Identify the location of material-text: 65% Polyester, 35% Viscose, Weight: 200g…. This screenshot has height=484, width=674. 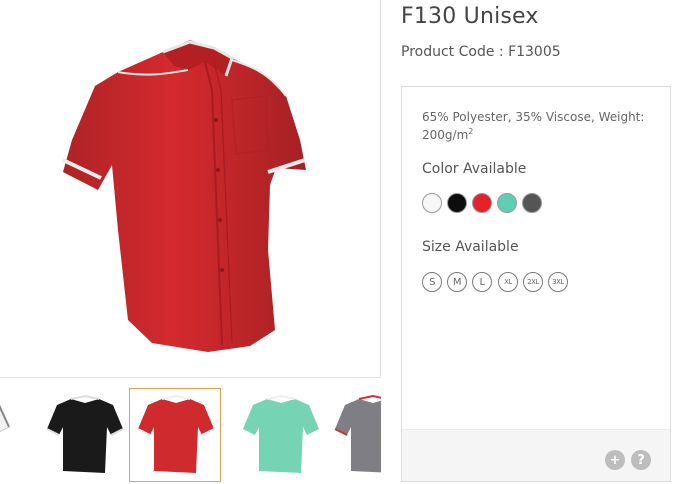
(533, 126).